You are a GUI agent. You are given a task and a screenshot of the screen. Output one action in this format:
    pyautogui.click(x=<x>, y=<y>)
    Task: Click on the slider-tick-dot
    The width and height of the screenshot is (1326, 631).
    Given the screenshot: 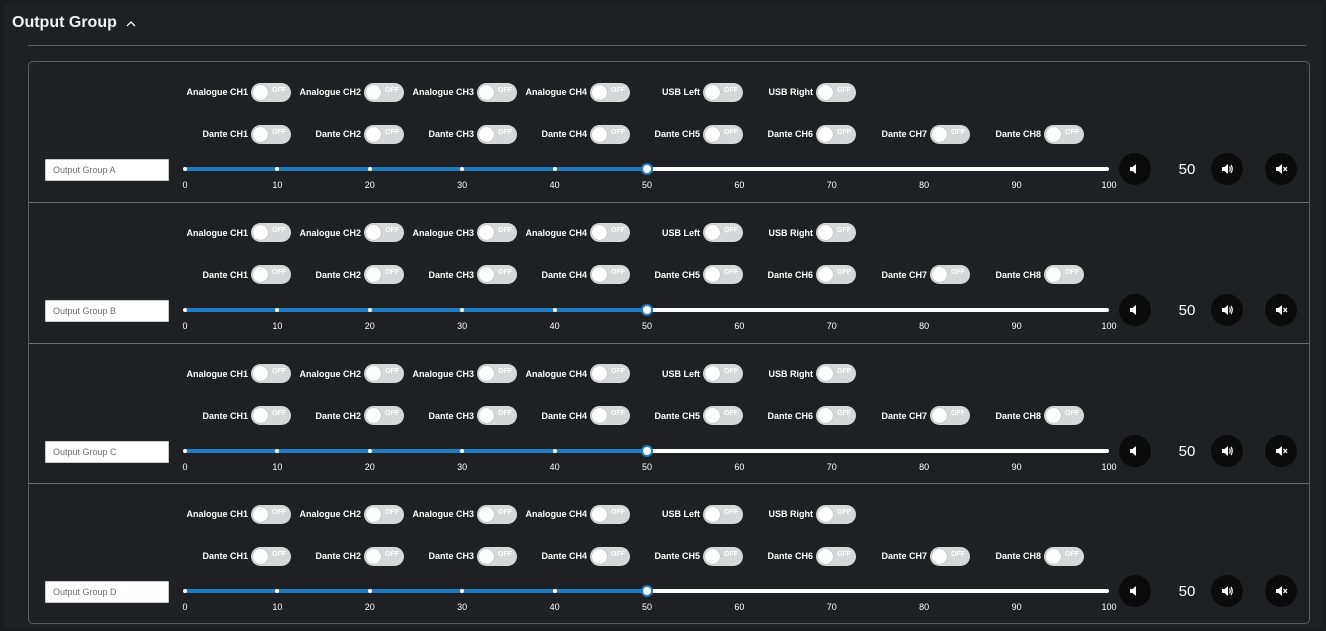 What is the action you would take?
    pyautogui.click(x=924, y=309)
    